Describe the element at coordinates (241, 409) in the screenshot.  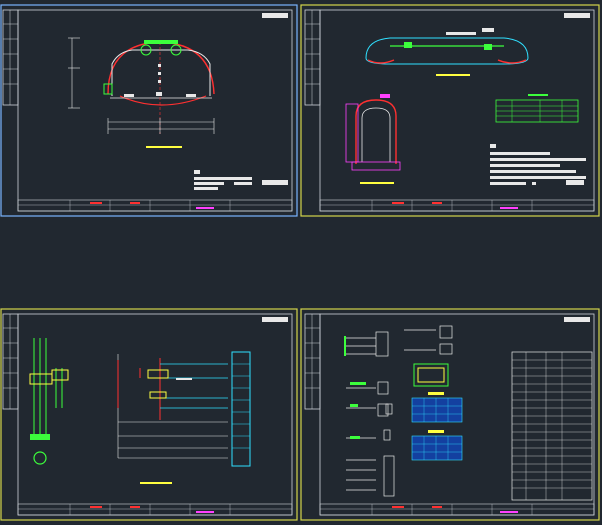
I see `terminal-strip` at that location.